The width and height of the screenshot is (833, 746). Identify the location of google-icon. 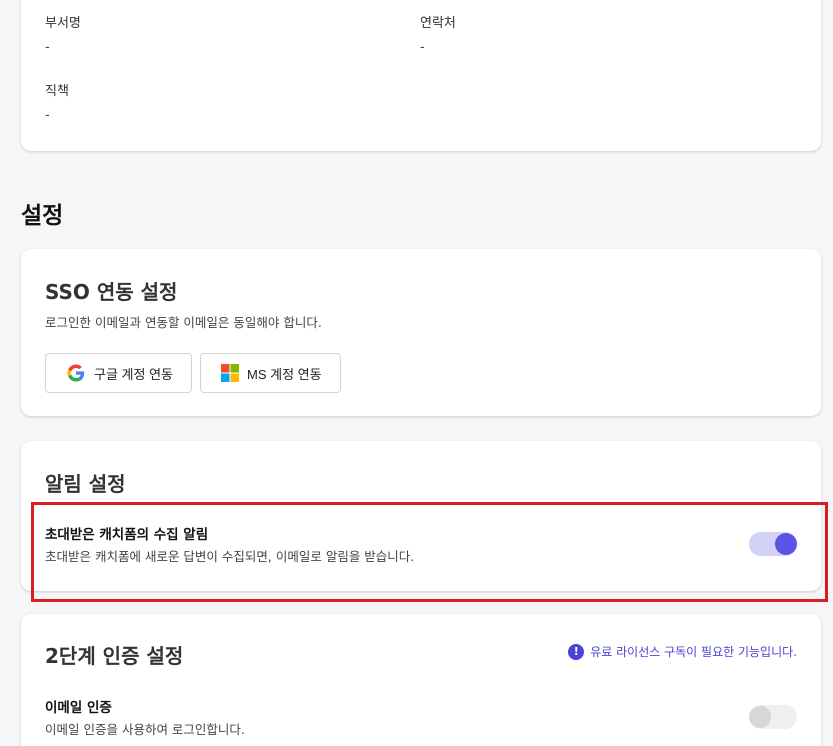
(76, 373).